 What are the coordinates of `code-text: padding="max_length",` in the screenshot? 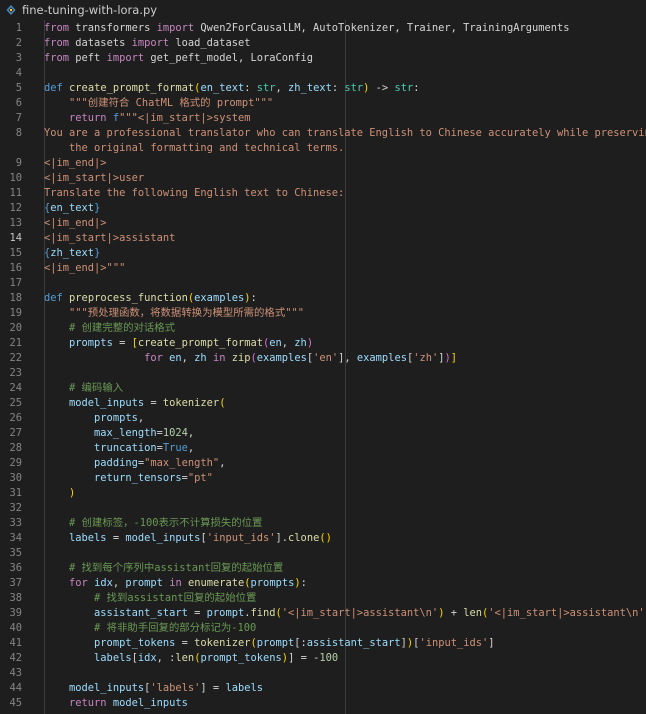 It's located at (134, 463).